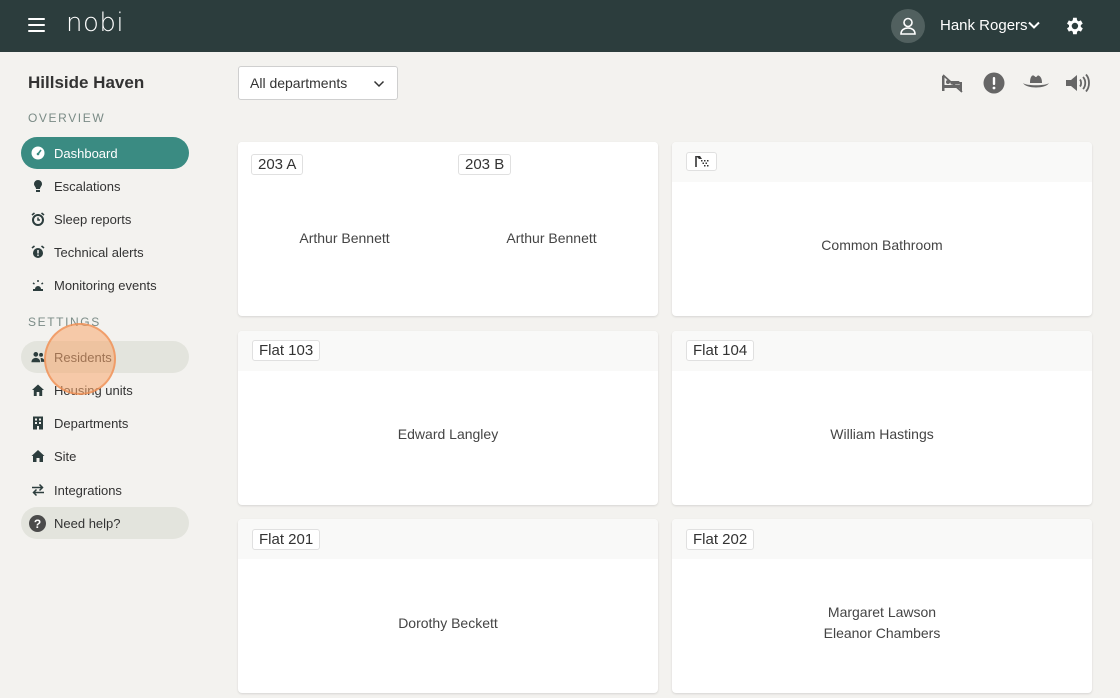  I want to click on sidebar-item-site: Site, so click(105, 456).